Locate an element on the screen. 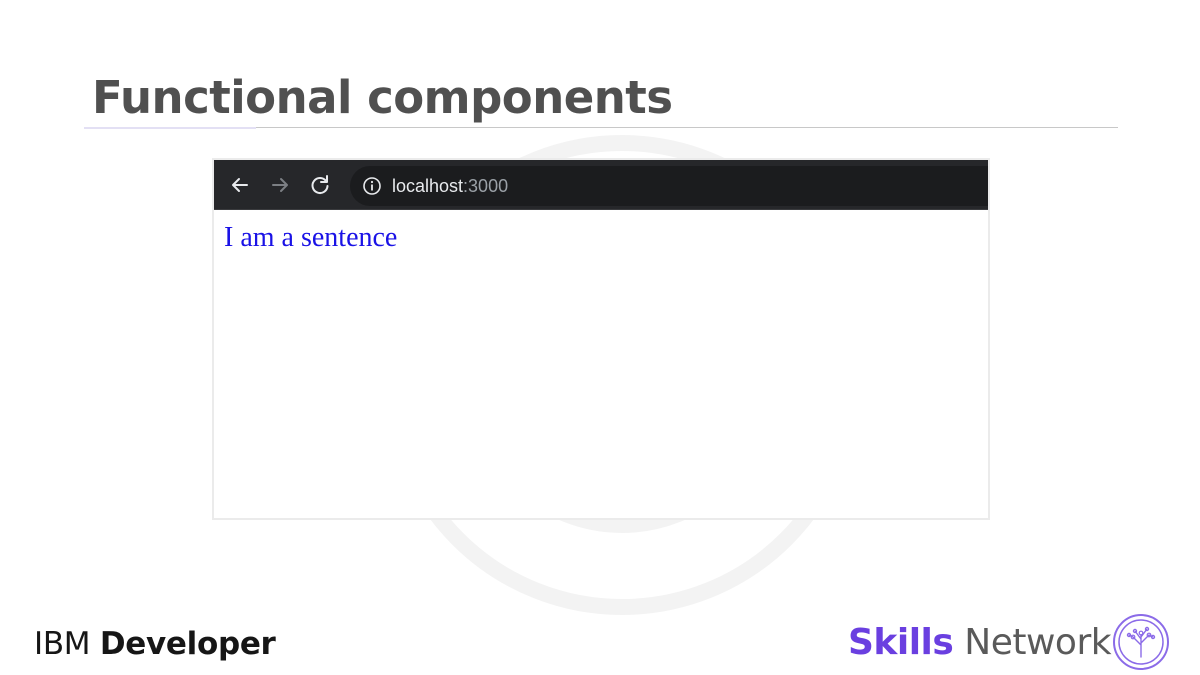 This screenshot has height=675, width=1200. back-button is located at coordinates (240, 185).